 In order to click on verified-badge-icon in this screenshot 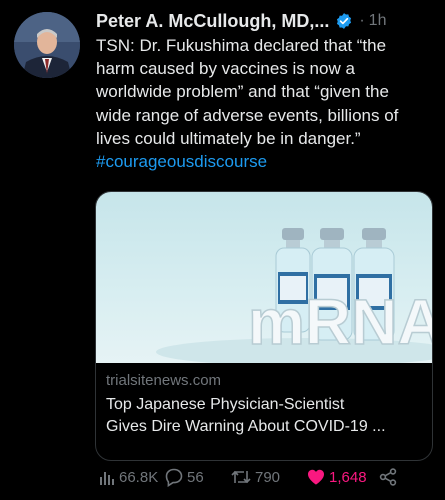, I will do `click(344, 21)`.